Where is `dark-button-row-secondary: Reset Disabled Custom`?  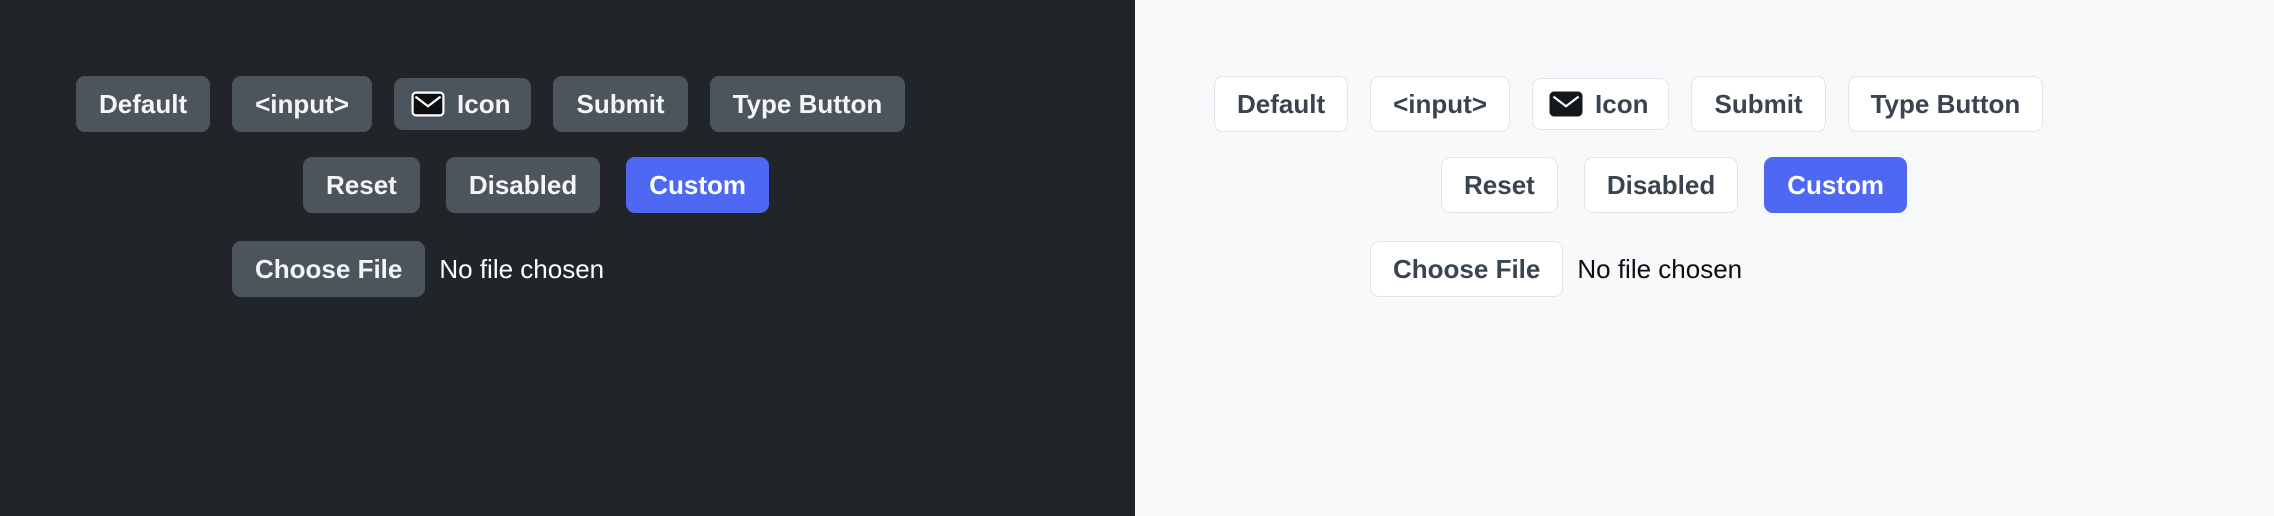 dark-button-row-secondary: Reset Disabled Custom is located at coordinates (567, 185).